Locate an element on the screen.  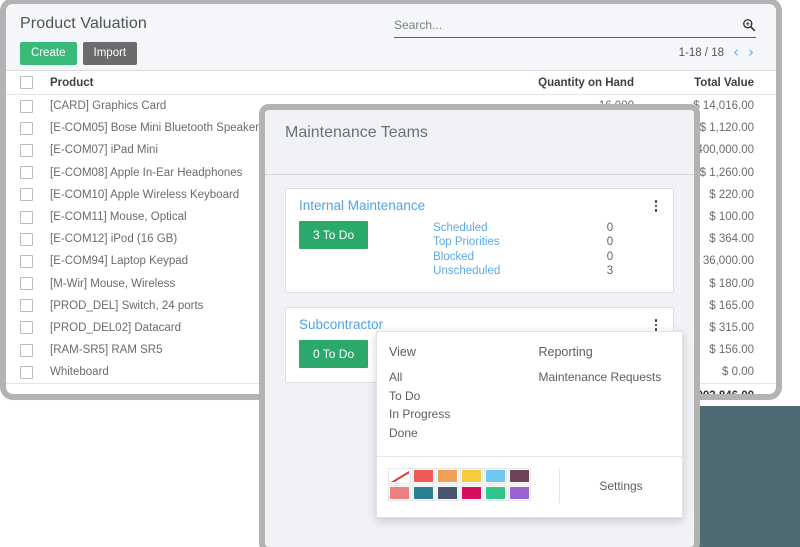
color-picker is located at coordinates (468, 486).